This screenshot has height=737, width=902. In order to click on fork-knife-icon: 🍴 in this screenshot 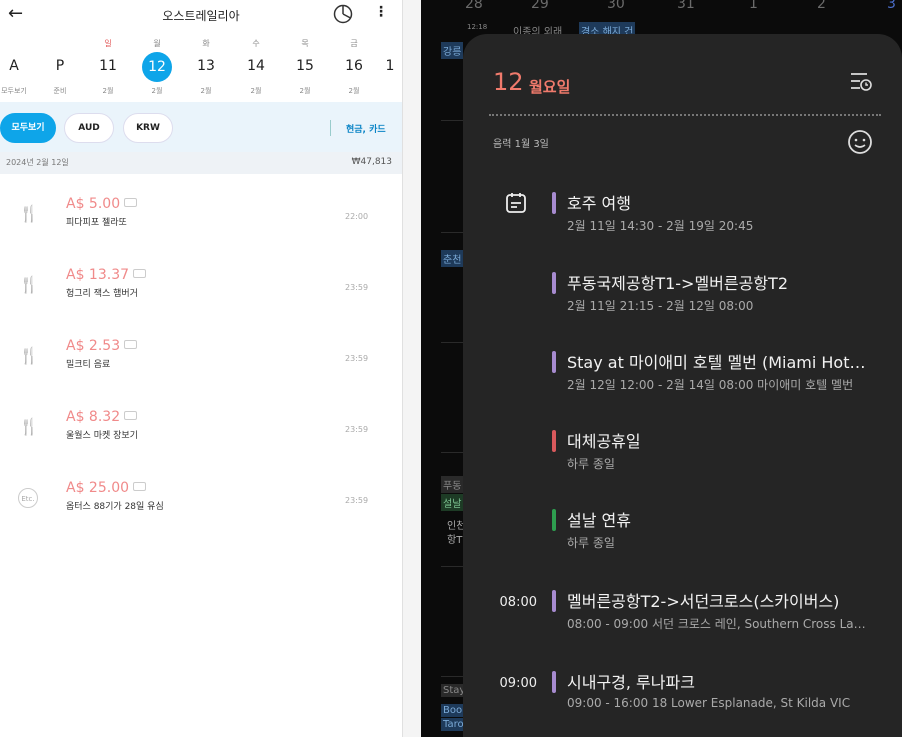, I will do `click(29, 355)`.